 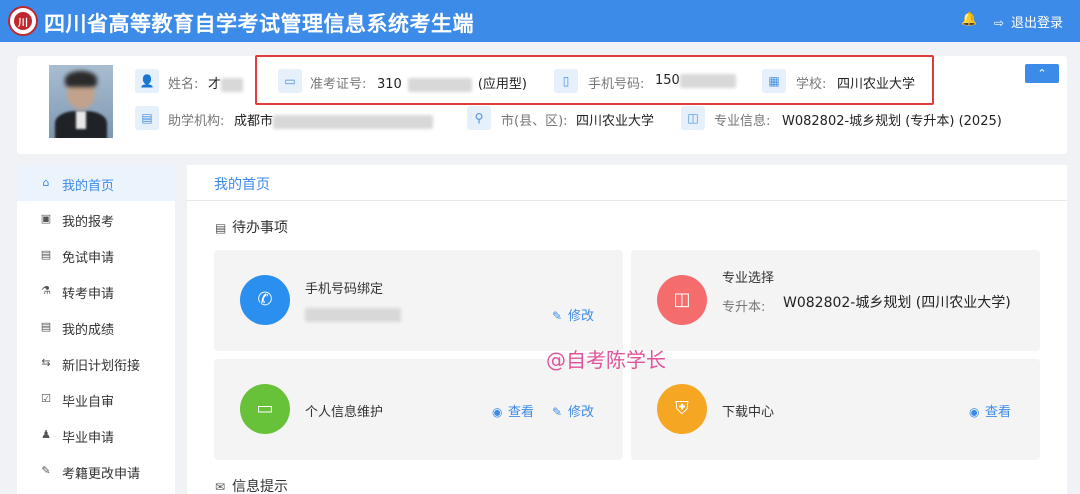 What do you see at coordinates (334, 119) in the screenshot?
I see `agency-value: 成都市` at bounding box center [334, 119].